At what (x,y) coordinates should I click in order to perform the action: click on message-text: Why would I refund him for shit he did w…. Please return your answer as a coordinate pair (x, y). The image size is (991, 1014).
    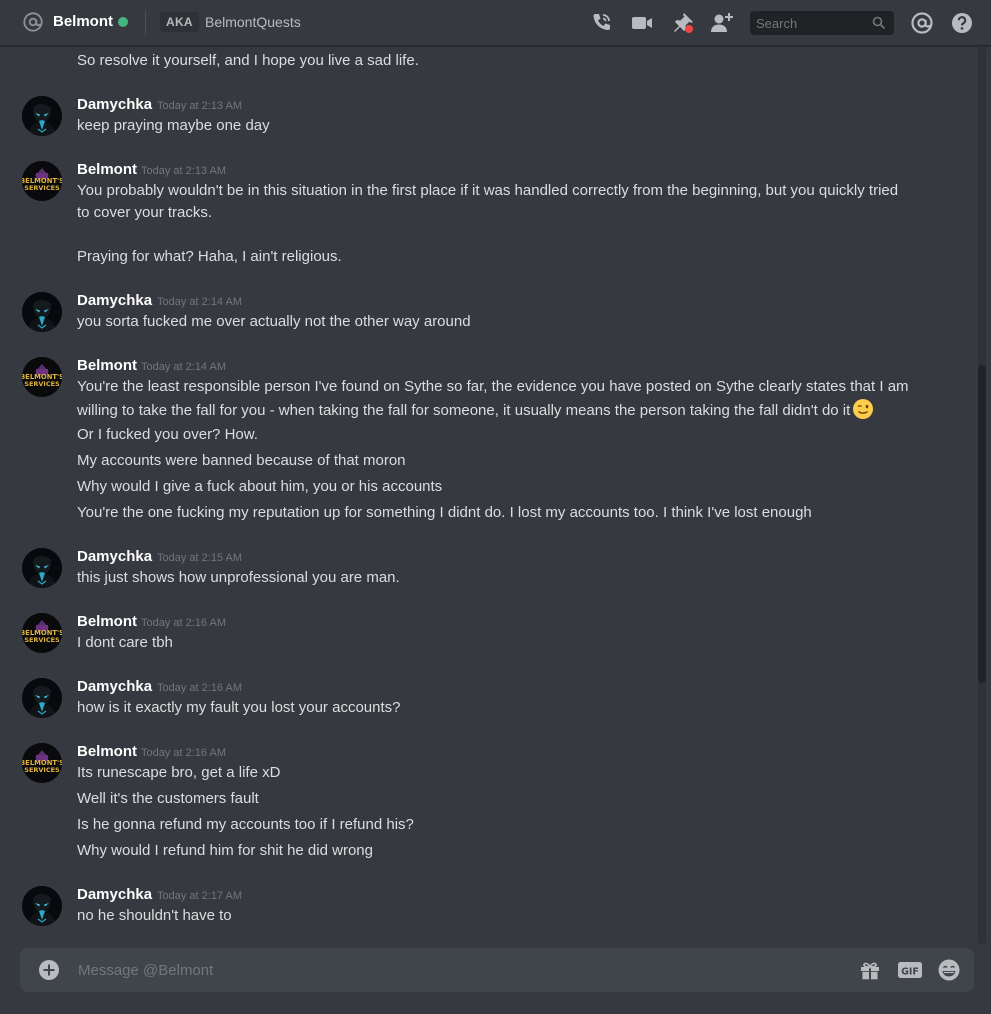
    Looking at the image, I should click on (225, 850).